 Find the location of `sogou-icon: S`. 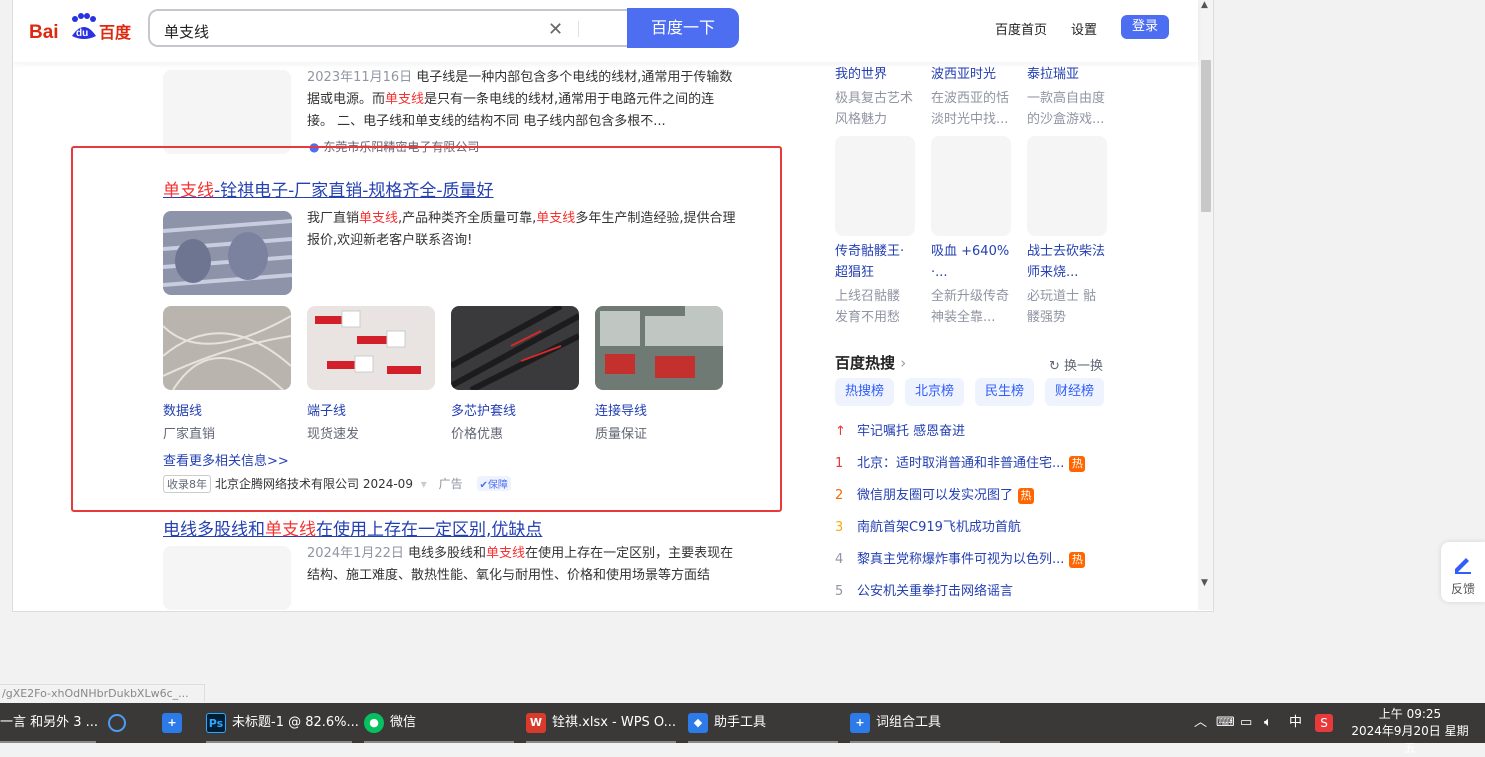

sogou-icon: S is located at coordinates (1324, 723).